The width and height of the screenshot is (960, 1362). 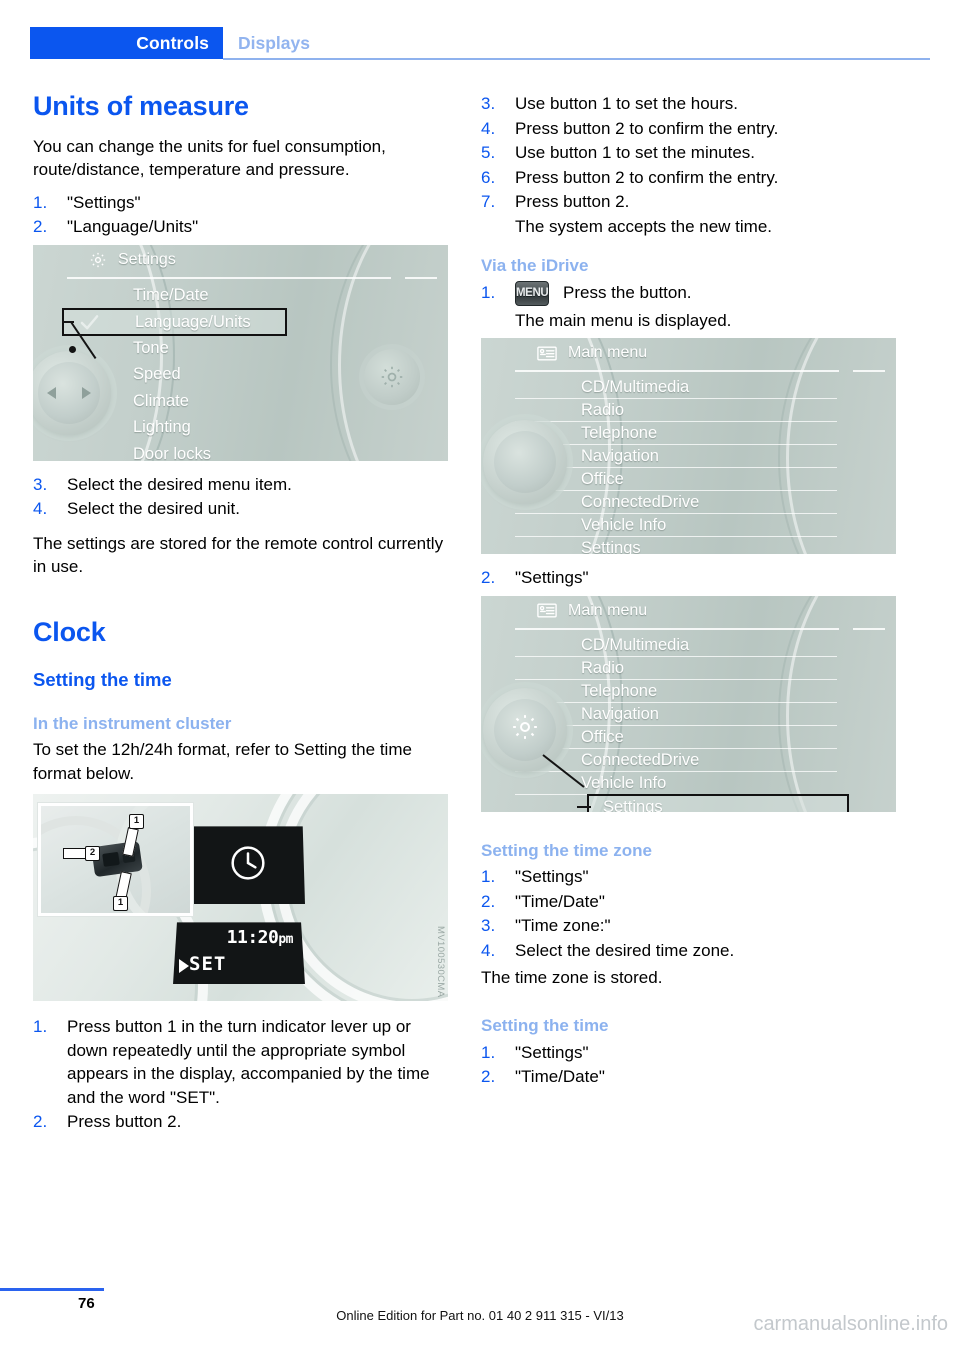 What do you see at coordinates (627, 103) in the screenshot?
I see `list-text: Use button 1 to set the hours.` at bounding box center [627, 103].